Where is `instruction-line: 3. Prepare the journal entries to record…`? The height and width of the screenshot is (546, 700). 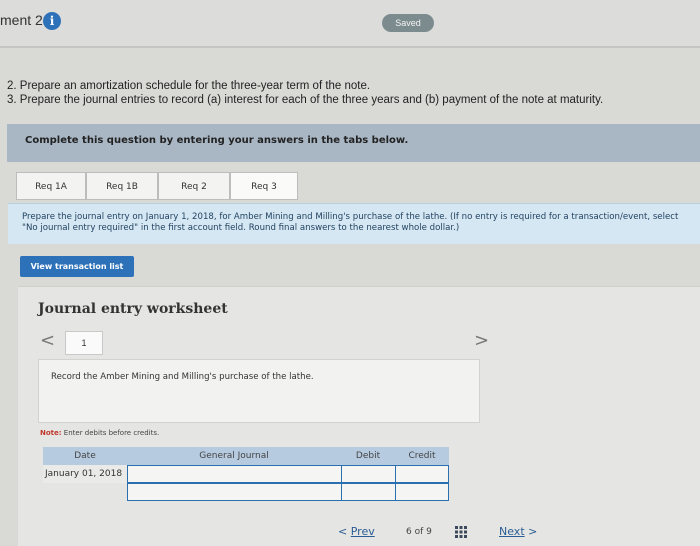
instruction-line: 3. Prepare the journal entries to record… is located at coordinates (305, 100).